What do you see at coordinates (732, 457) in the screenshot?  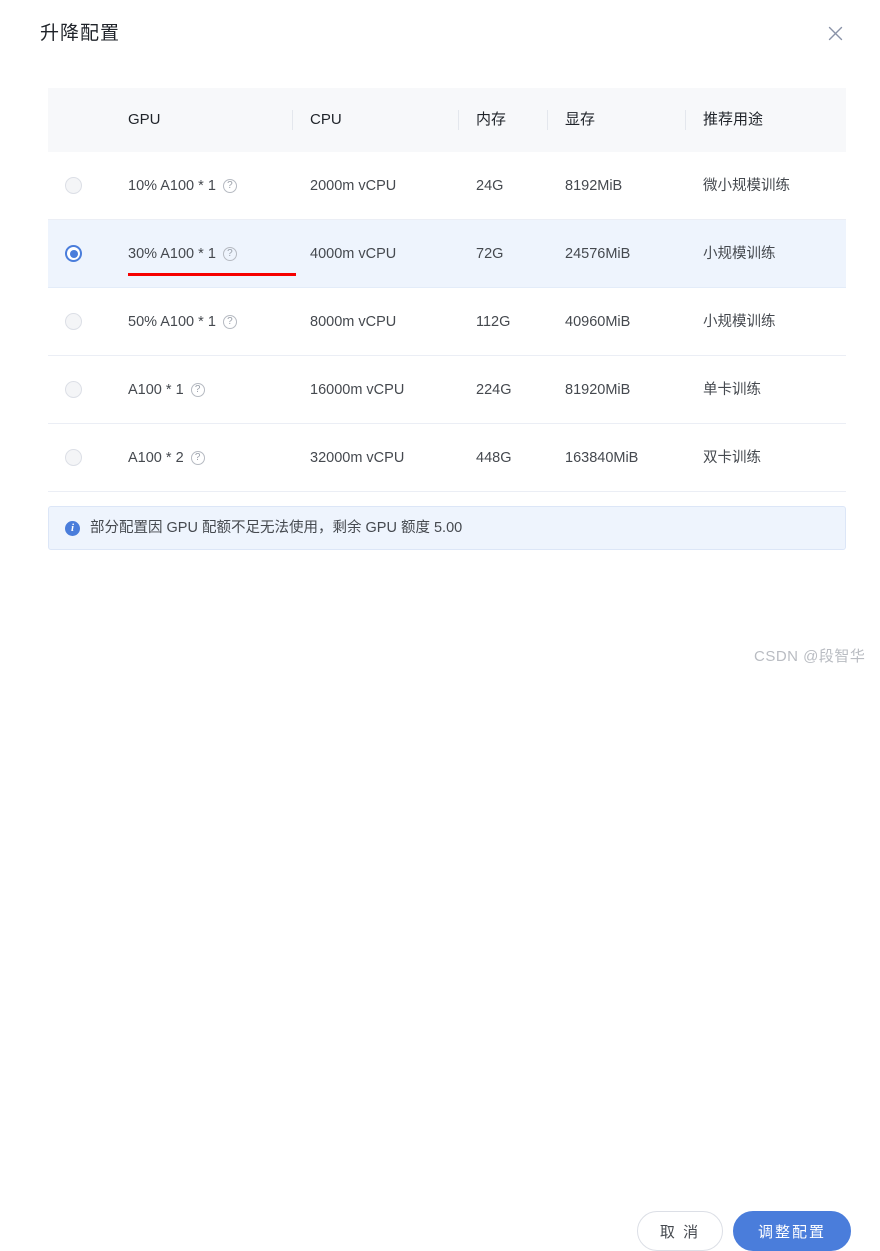 I see `cell-usage: 双卡训练` at bounding box center [732, 457].